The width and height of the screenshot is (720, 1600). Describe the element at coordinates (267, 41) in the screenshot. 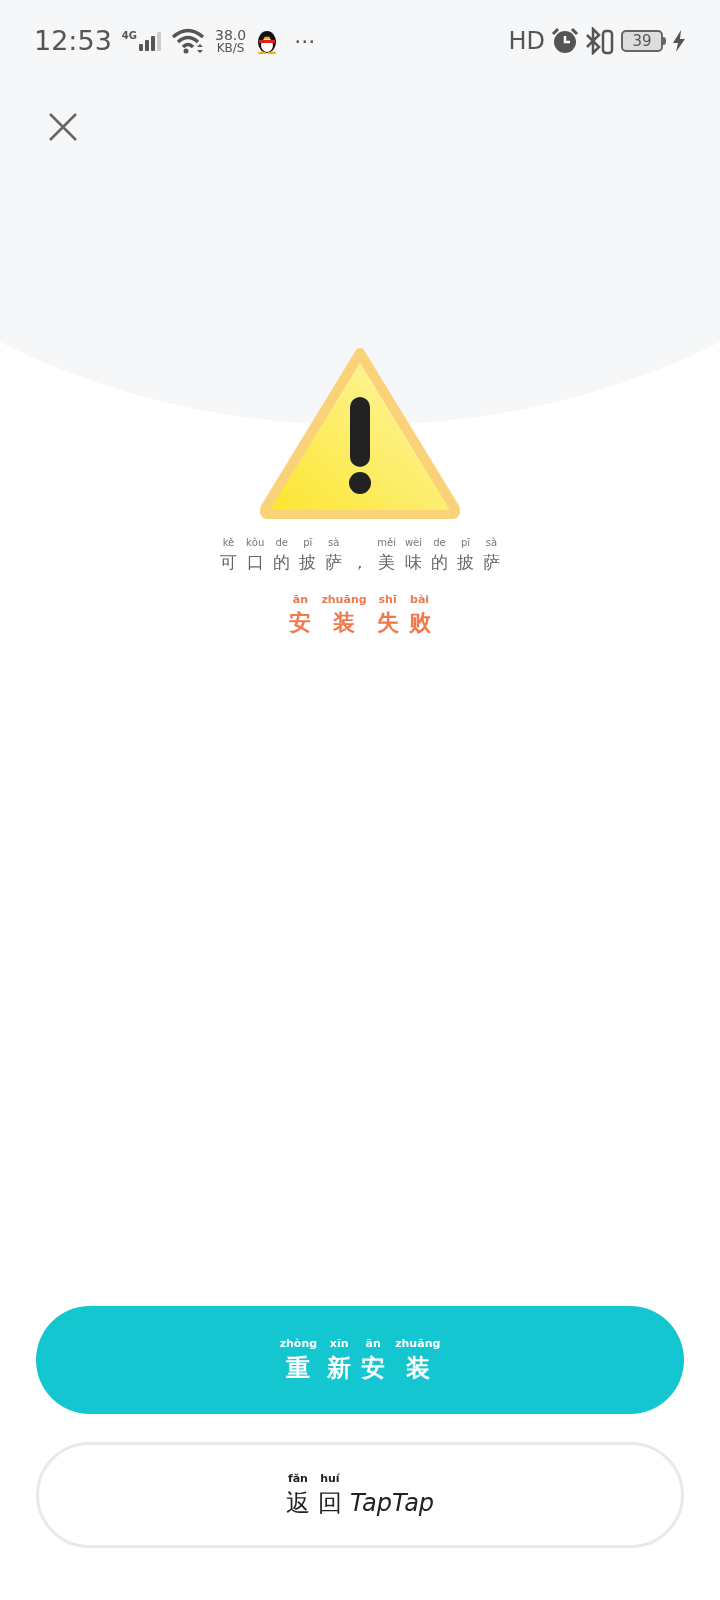

I see `penguin-icon` at that location.